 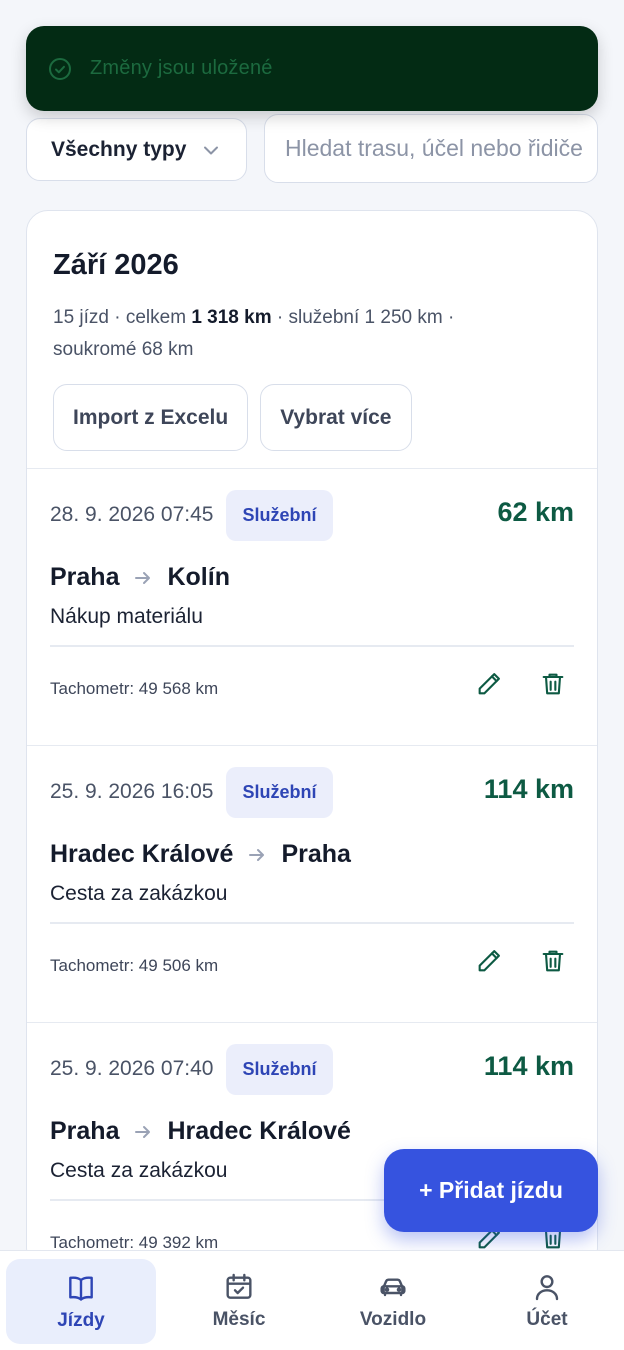 I want to click on bottom-nav: Jízdy Měsíc Vozidlo Účet, so click(x=312, y=1300).